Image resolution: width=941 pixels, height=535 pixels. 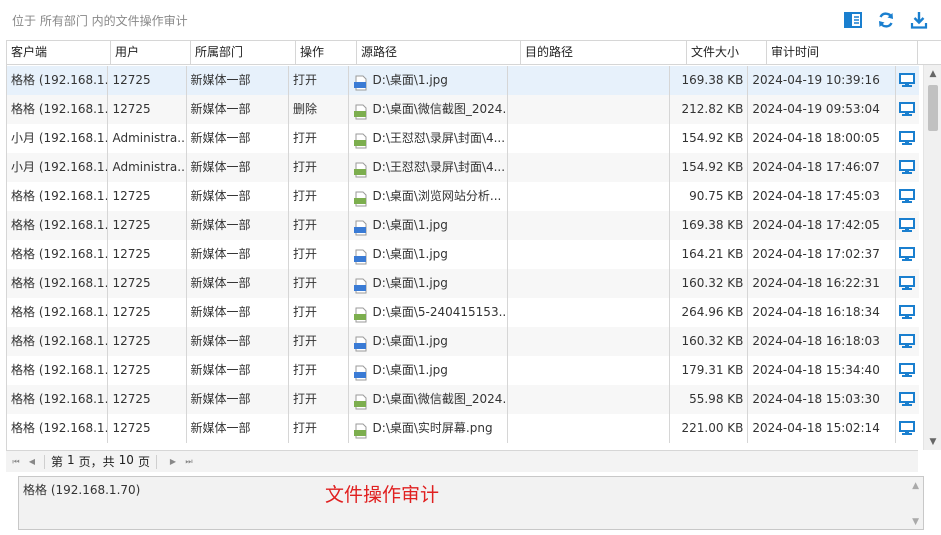 I want to click on table-header: 客户端 用户 所属部门 操作 源路径 目的路径 文件大小 审计时间, so click(x=474, y=53).